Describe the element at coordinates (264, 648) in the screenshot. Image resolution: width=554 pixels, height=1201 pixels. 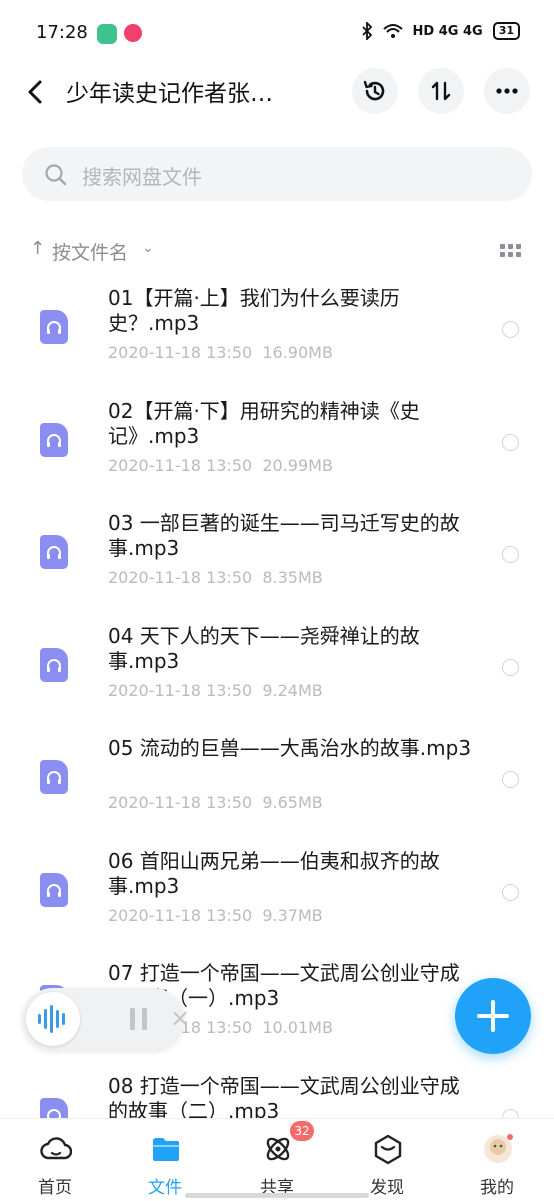
I see `file-name: 04 天下人的天下——尧舜禅让的故事.mp3` at that location.